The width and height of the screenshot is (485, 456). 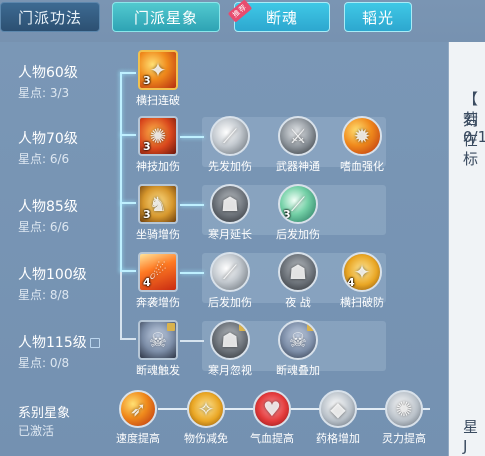 What do you see at coordinates (158, 340) in the screenshot?
I see `soul-trigger-icon: ☠` at bounding box center [158, 340].